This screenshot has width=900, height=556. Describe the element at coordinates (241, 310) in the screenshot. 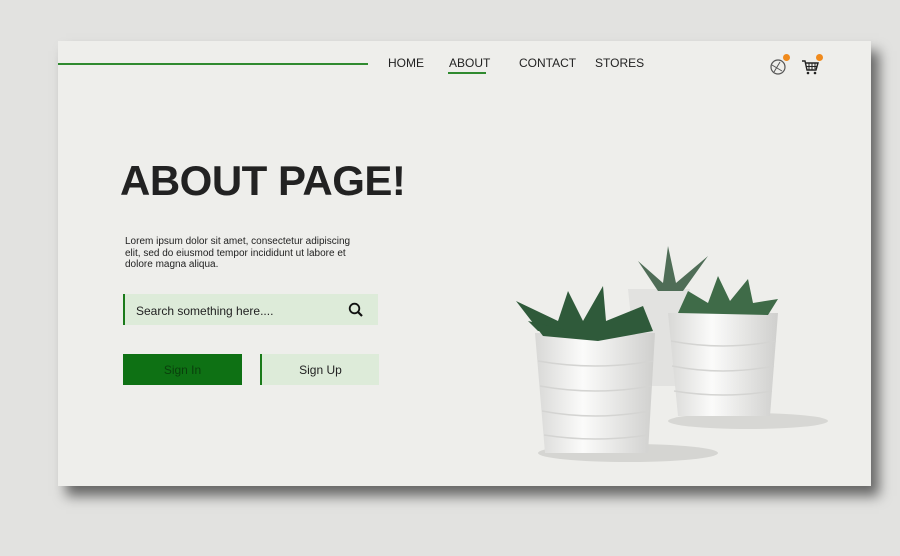

I see `search-input` at that location.